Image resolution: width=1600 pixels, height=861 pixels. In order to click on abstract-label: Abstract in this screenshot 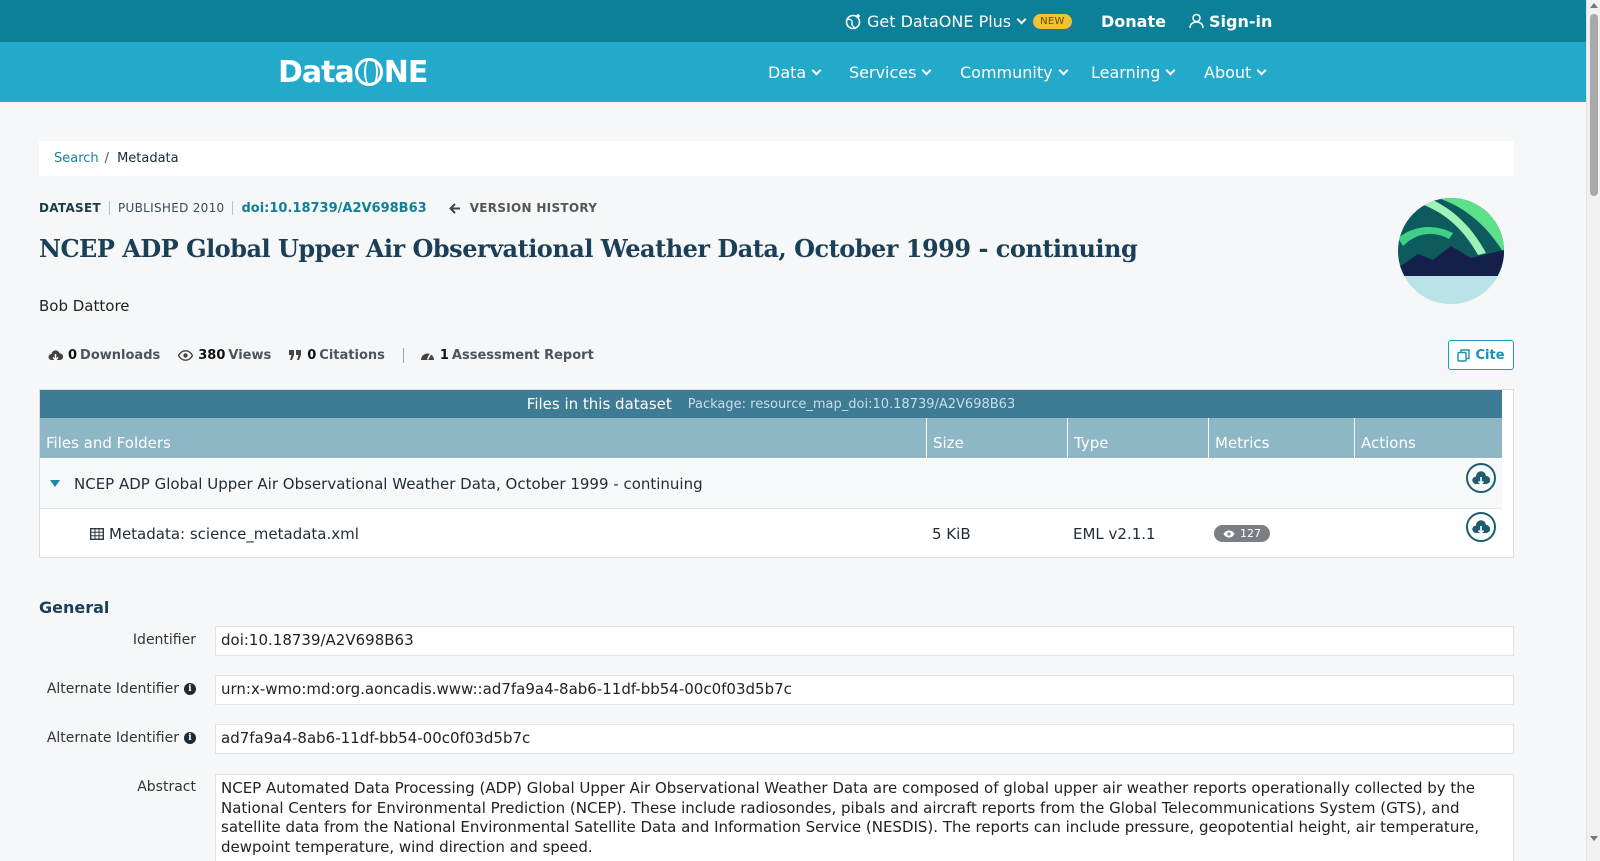, I will do `click(117, 787)`.